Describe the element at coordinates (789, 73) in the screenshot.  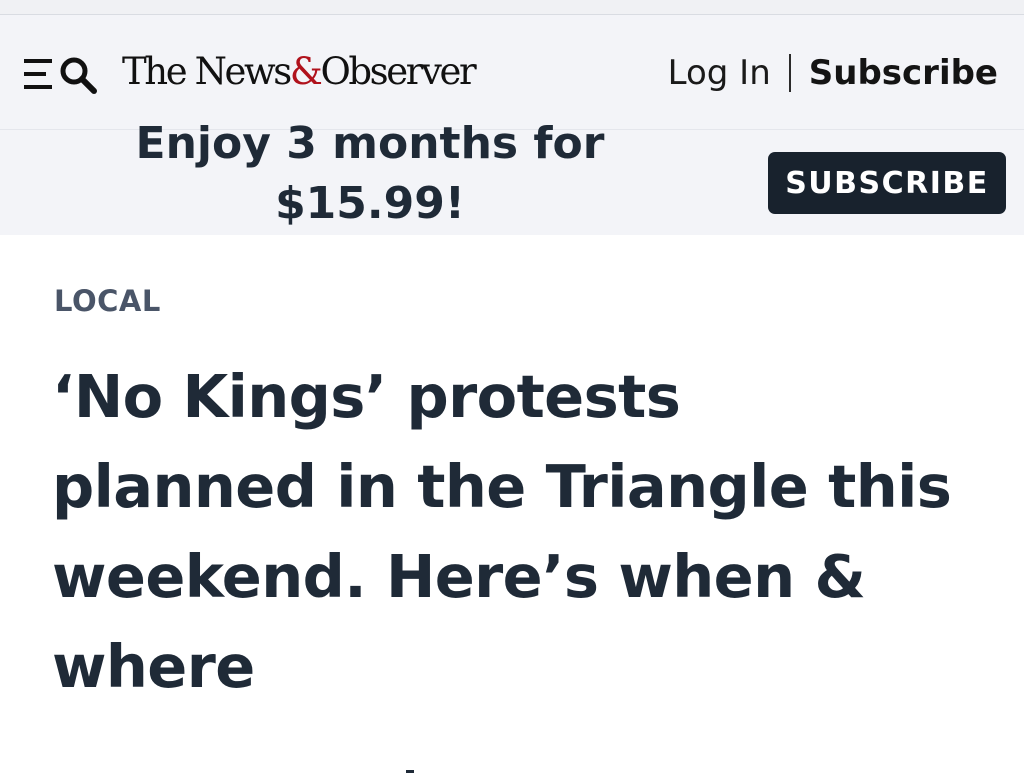
I see `auth-divider` at that location.